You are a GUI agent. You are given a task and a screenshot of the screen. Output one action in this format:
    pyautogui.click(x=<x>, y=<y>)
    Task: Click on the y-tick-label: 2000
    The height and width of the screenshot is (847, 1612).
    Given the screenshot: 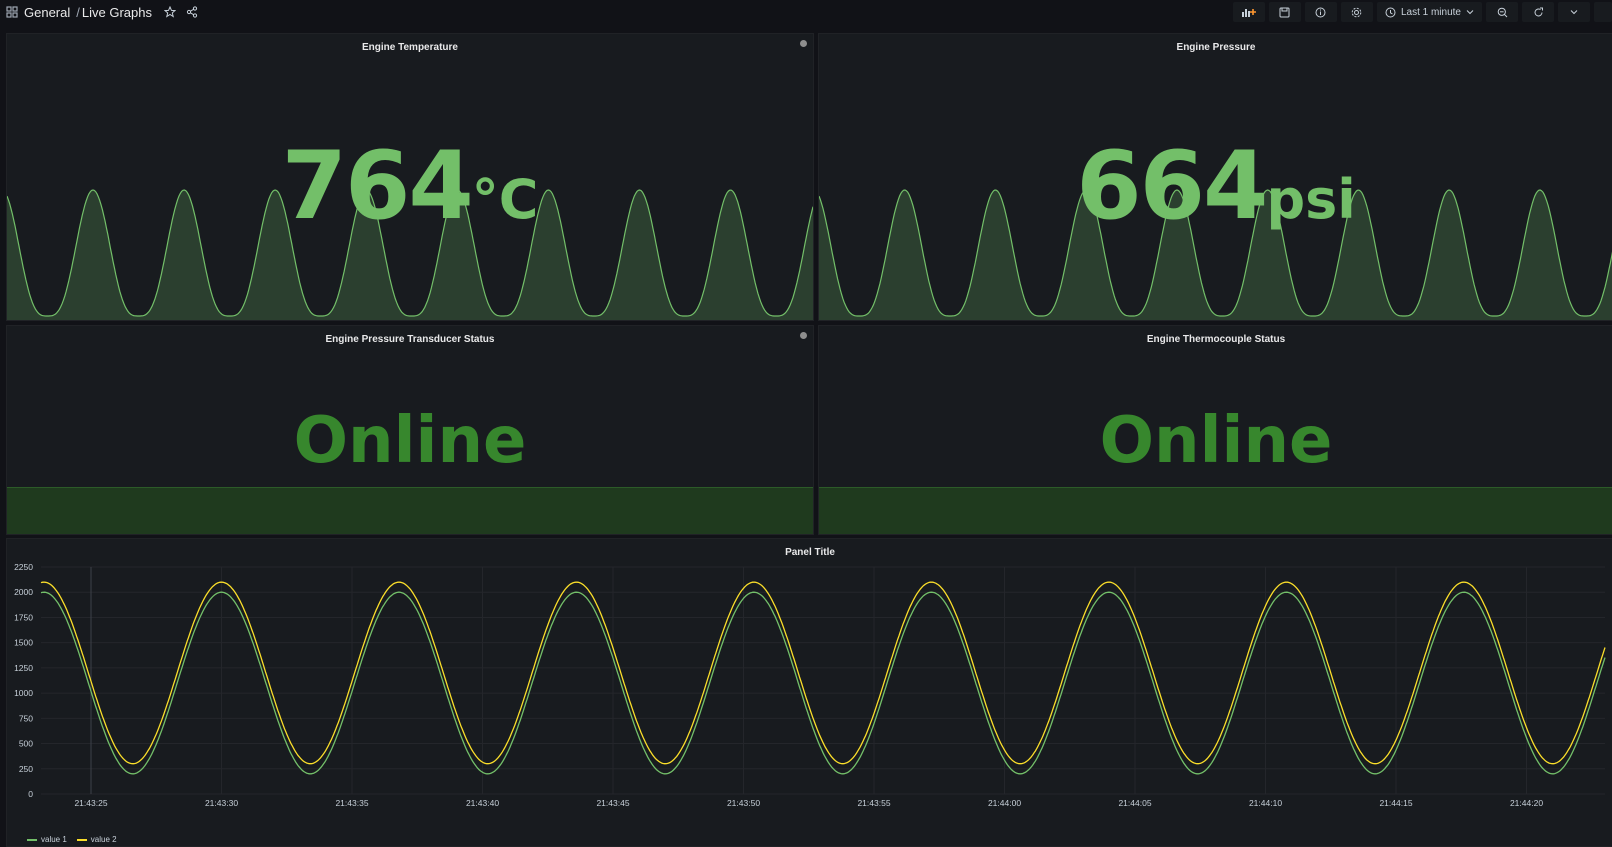 What is the action you would take?
    pyautogui.click(x=23, y=592)
    